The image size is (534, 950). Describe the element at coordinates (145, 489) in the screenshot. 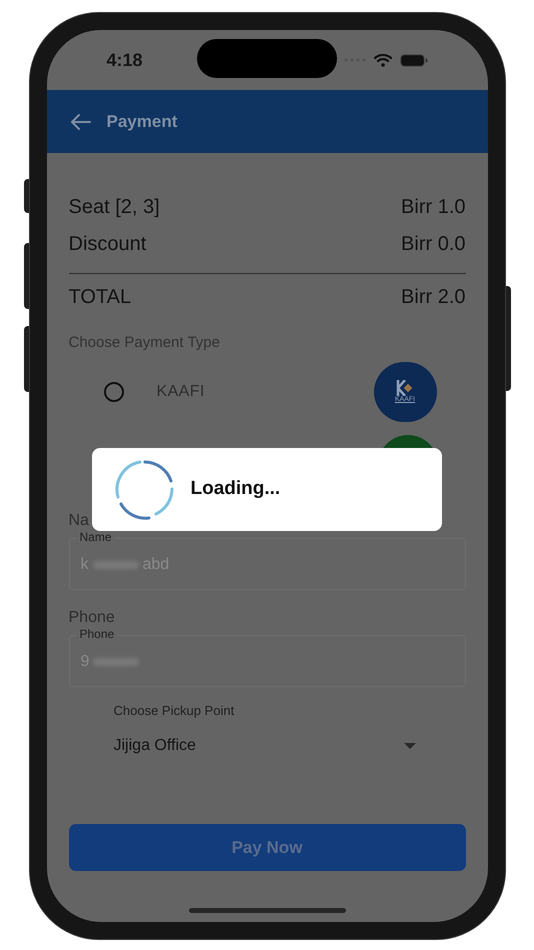

I see `spinner-icon` at that location.